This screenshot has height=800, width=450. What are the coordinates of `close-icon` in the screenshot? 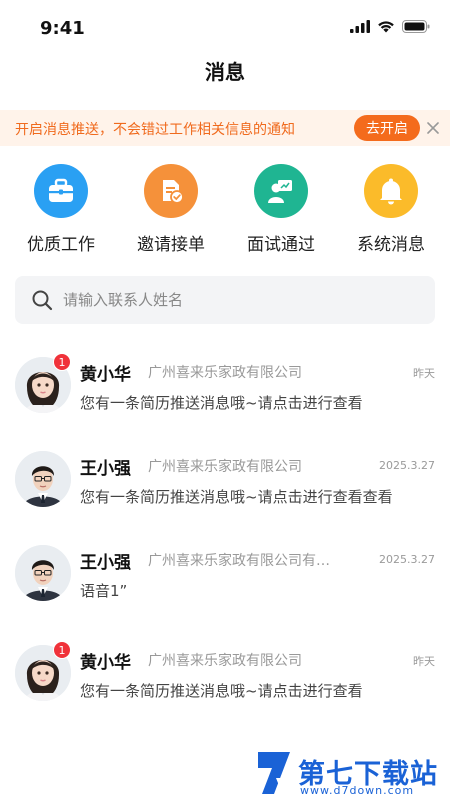 It's located at (433, 128).